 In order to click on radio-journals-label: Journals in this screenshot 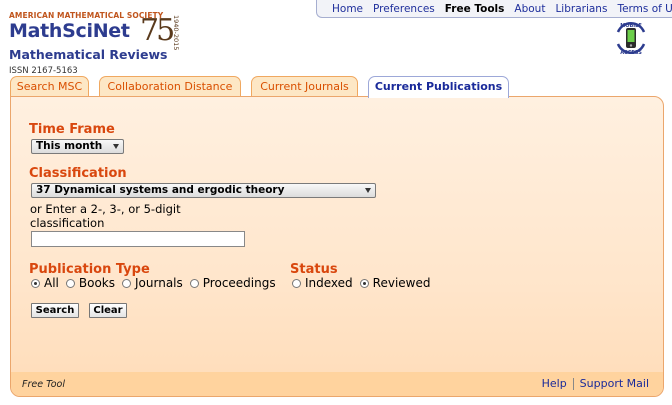, I will do `click(159, 283)`.